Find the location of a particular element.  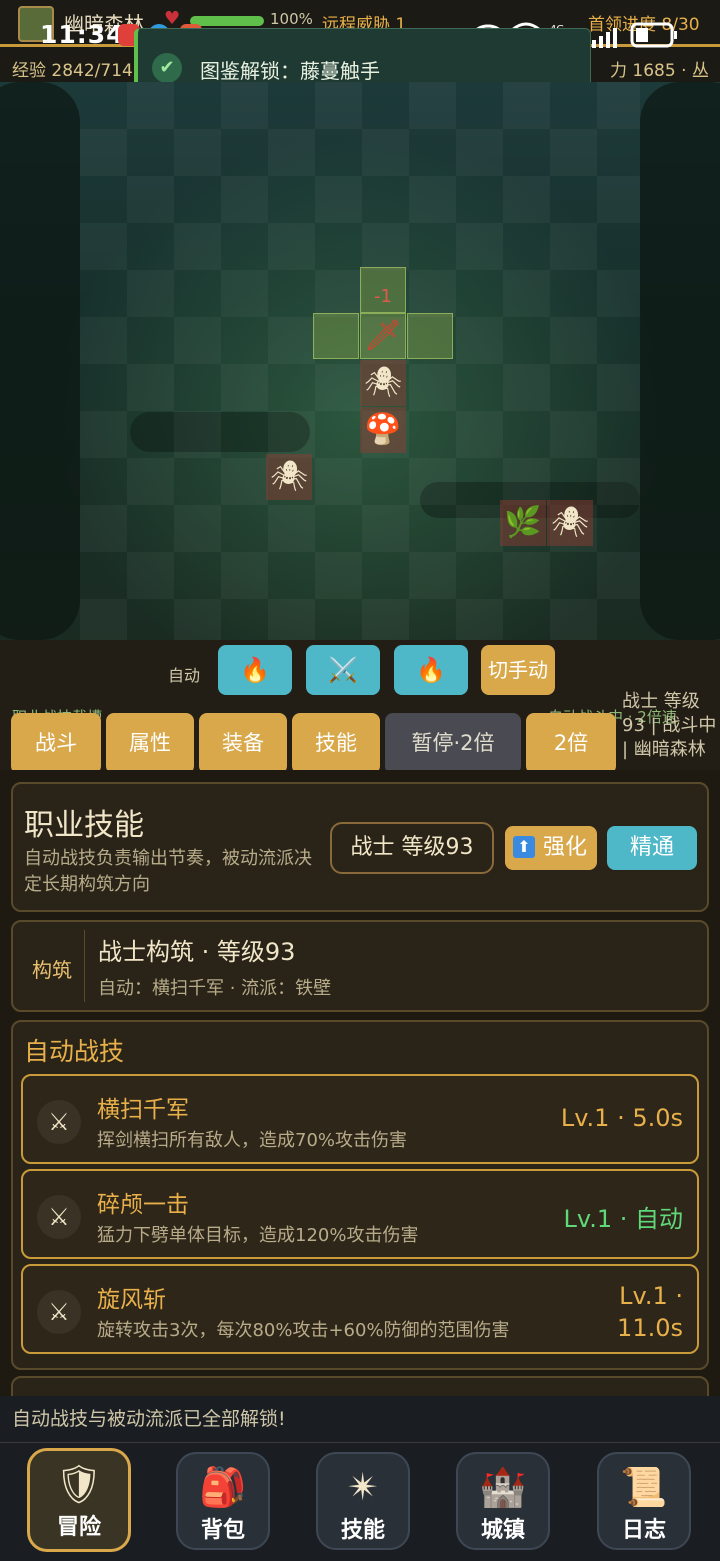

nav-log: 📜 日志 is located at coordinates (644, 1501).